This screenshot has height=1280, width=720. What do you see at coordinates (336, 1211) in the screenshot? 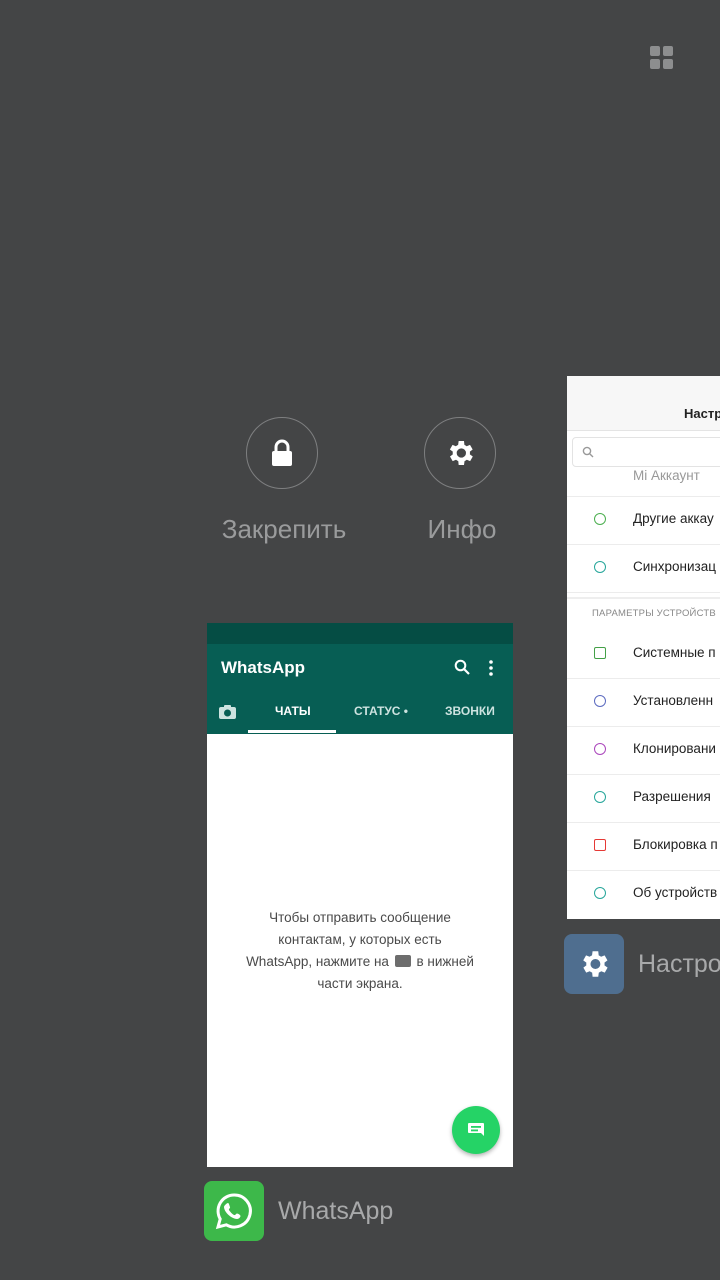
I see `whatsapp-app-label: WhatsApp` at bounding box center [336, 1211].